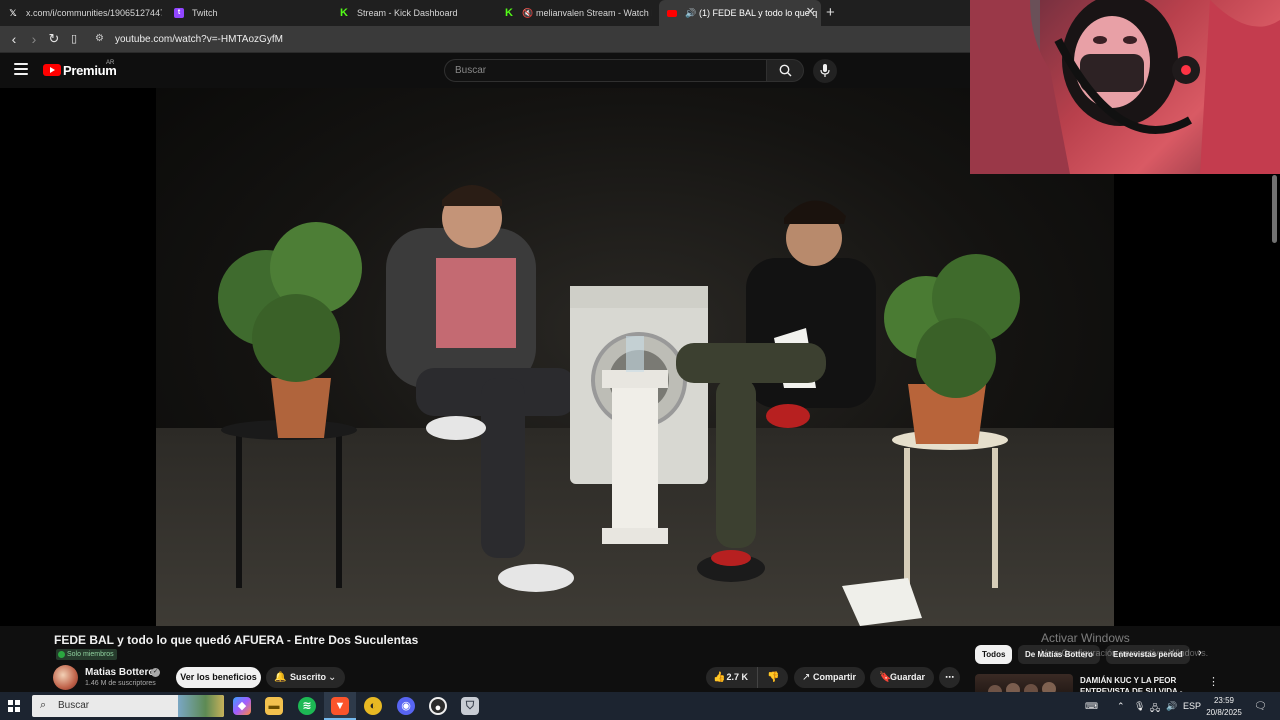  Describe the element at coordinates (1213, 681) in the screenshot. I see `more-vertical-icon: ⋮` at that location.